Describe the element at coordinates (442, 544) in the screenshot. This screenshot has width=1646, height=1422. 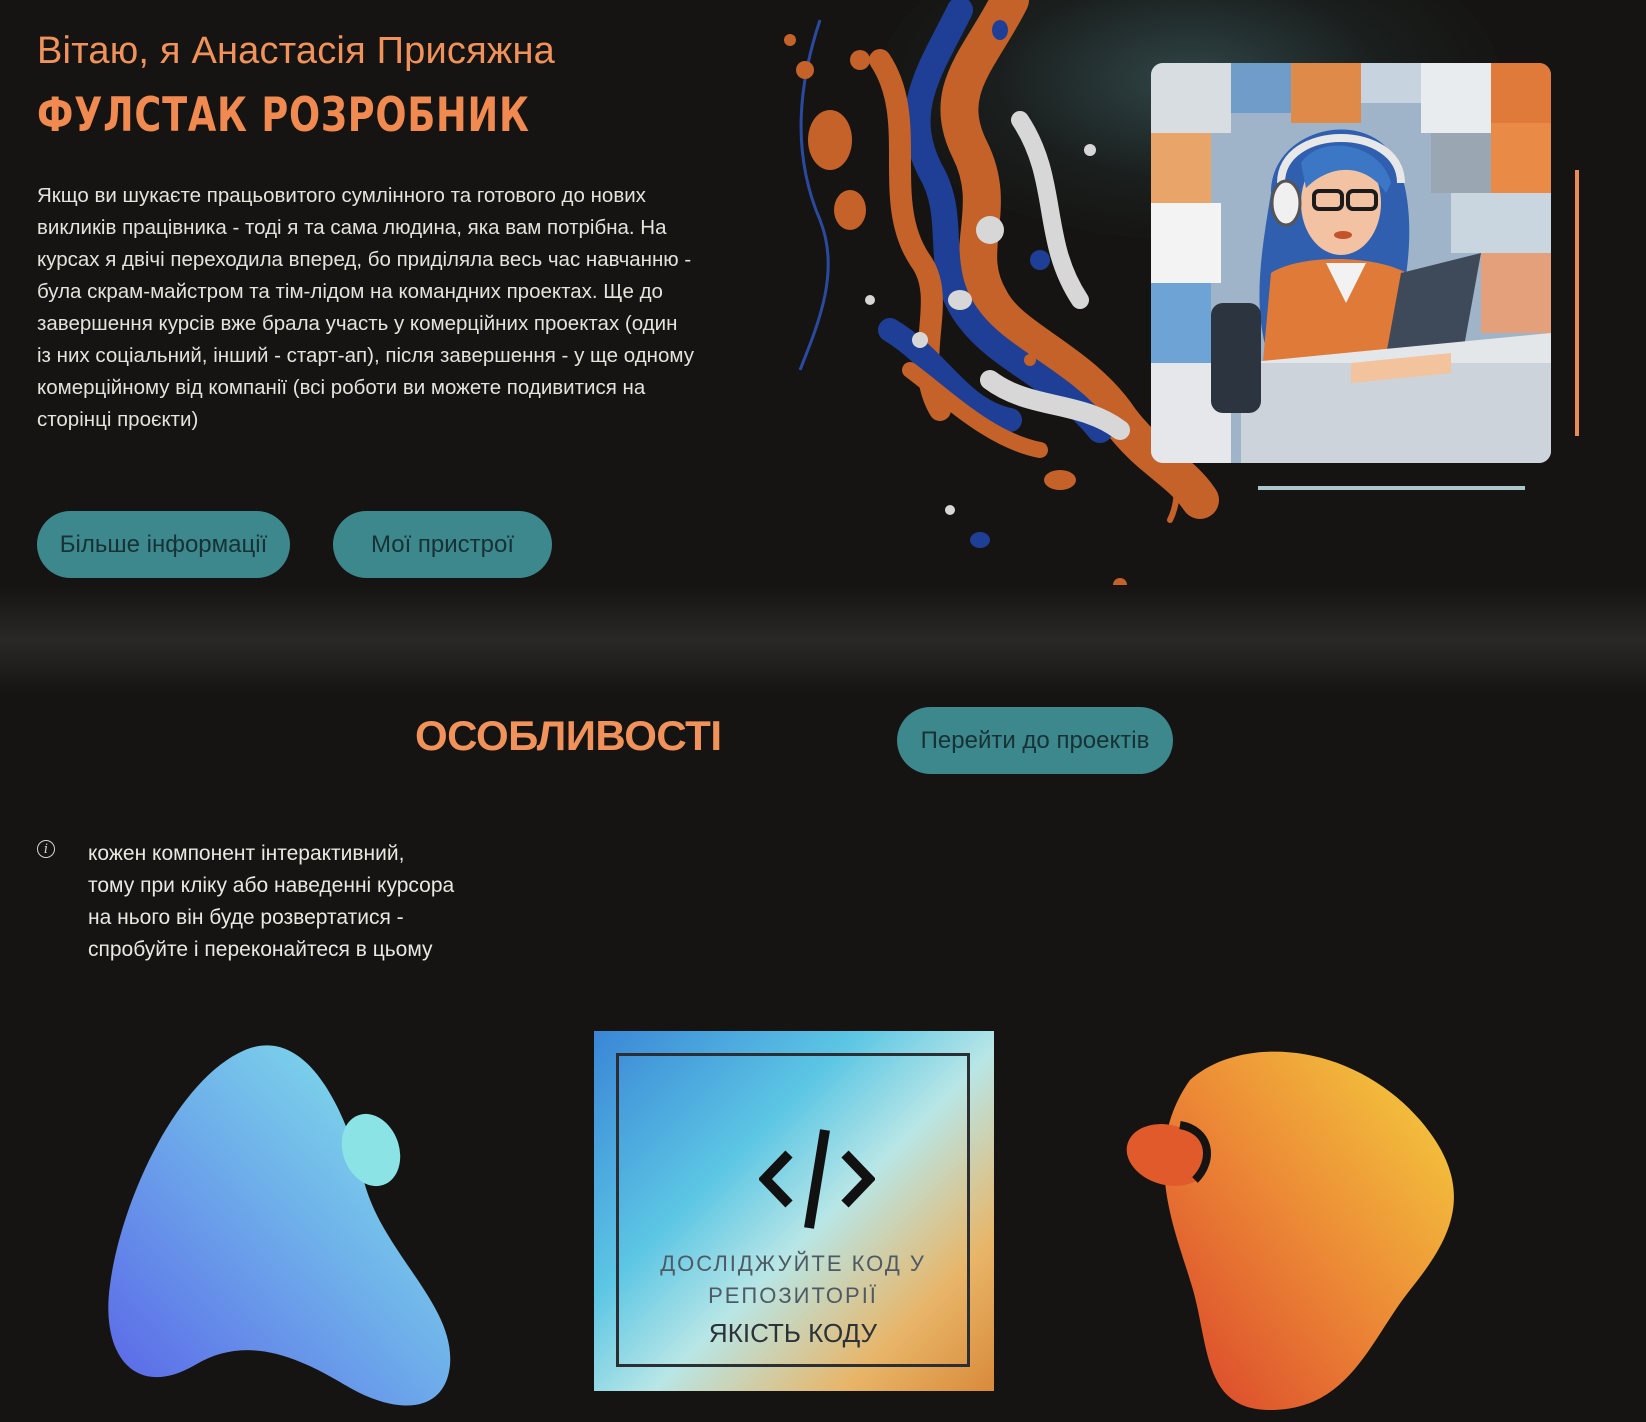
I see `my-devices-button: Мої пристрої` at that location.